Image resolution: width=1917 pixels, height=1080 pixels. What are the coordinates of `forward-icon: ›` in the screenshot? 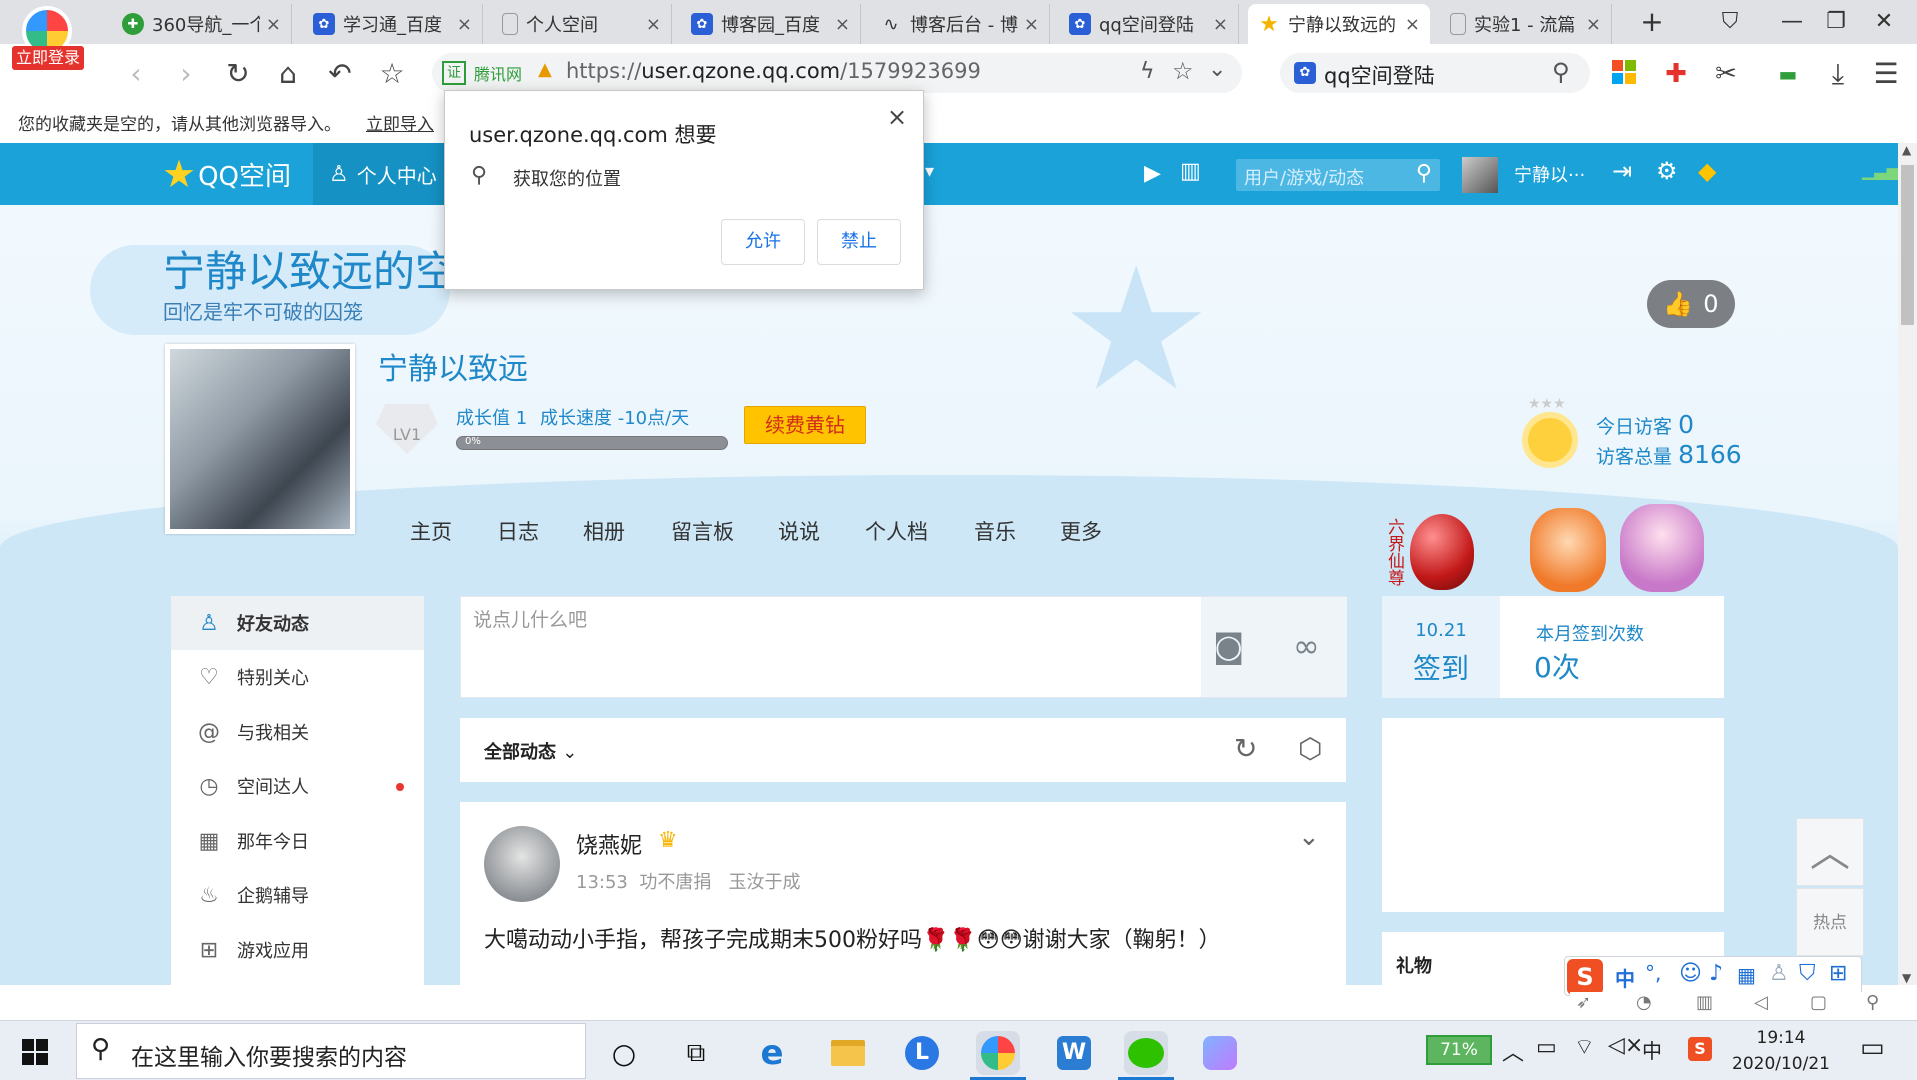 It's located at (186, 74).